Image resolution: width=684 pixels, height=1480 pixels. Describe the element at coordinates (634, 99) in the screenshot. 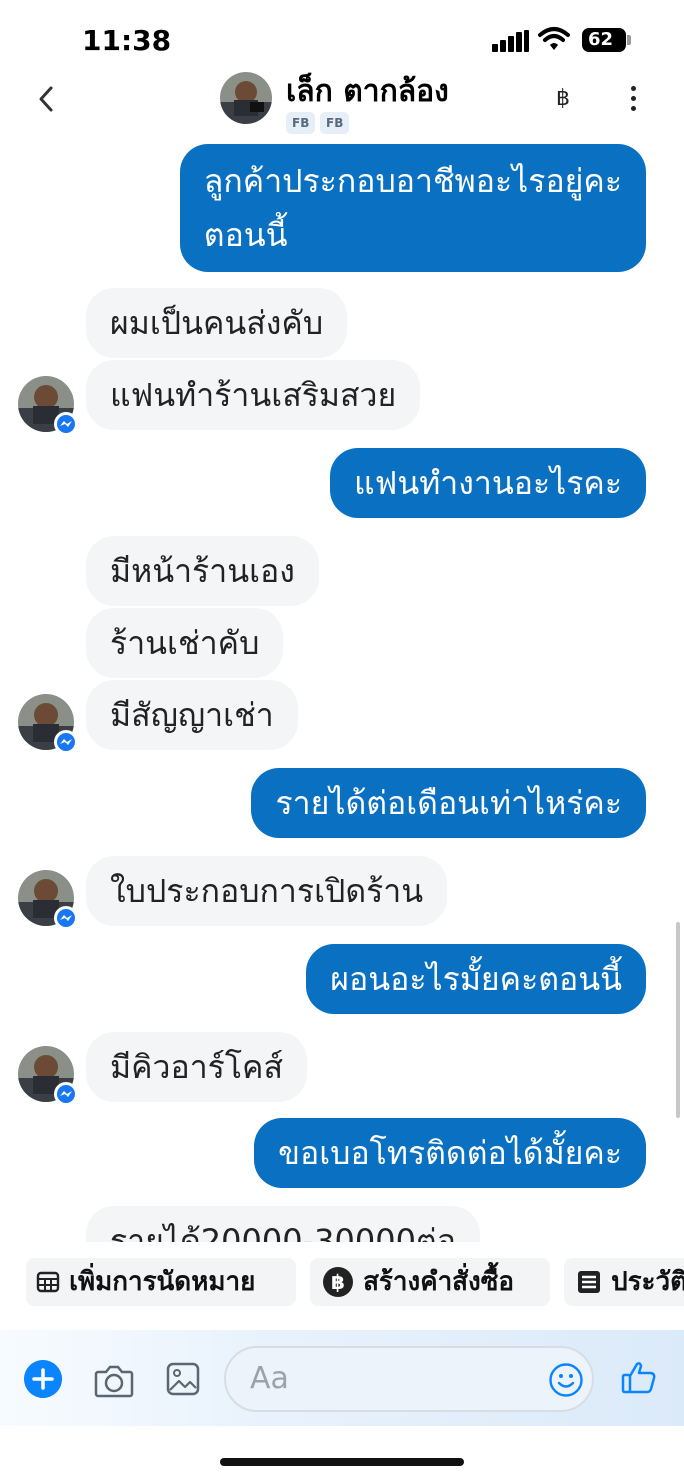

I see `more-options-icon` at that location.